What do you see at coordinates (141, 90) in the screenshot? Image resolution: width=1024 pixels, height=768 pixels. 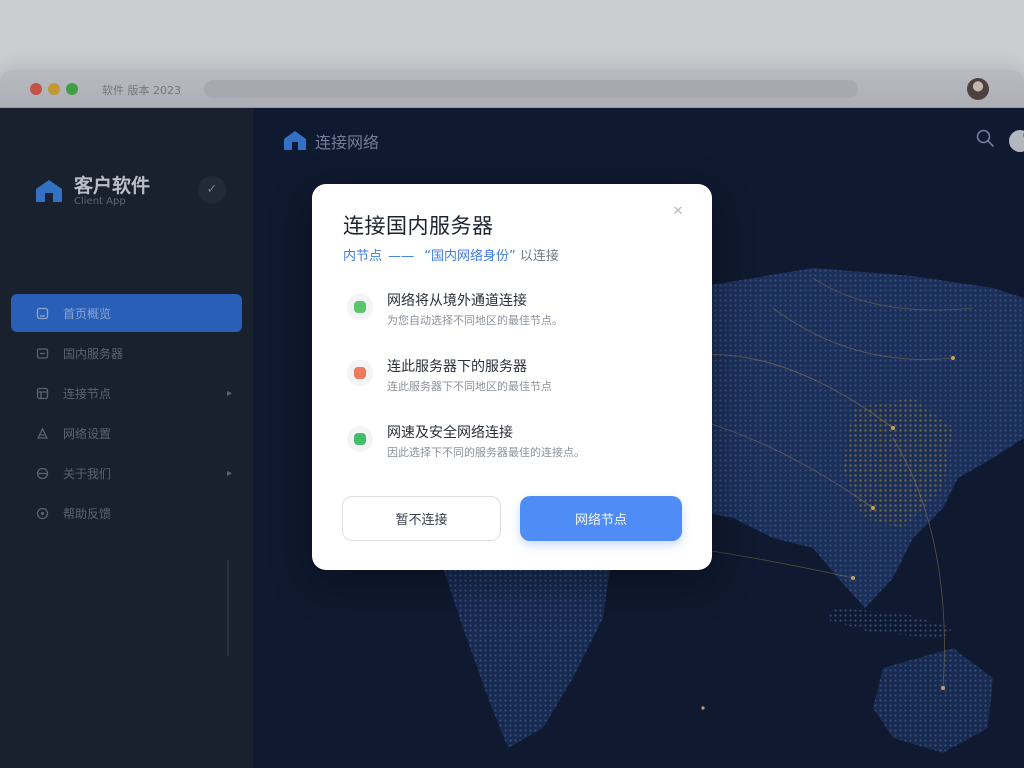 I see `window-title: 软件 版本 2023` at bounding box center [141, 90].